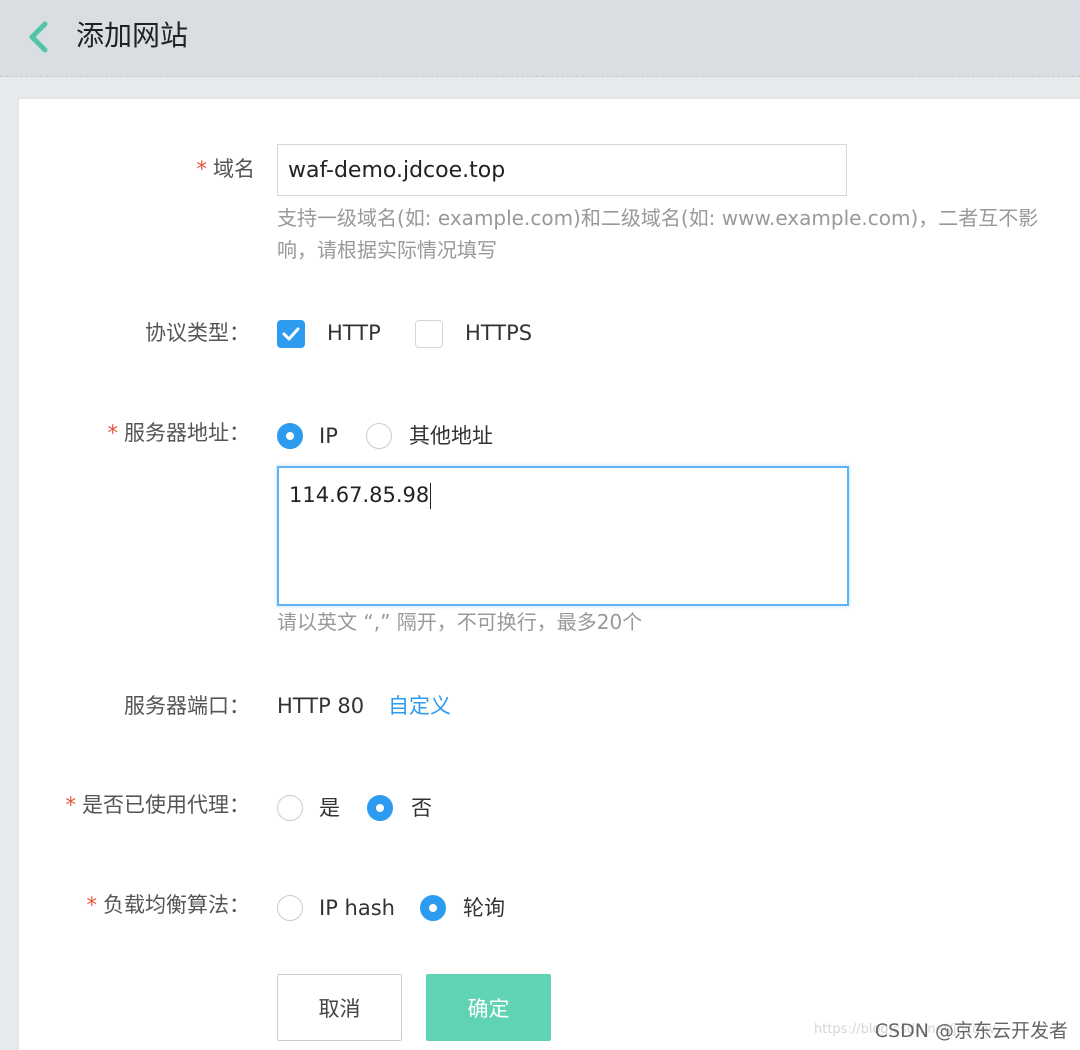  What do you see at coordinates (380, 808) in the screenshot?
I see `proxy-no-radio` at bounding box center [380, 808].